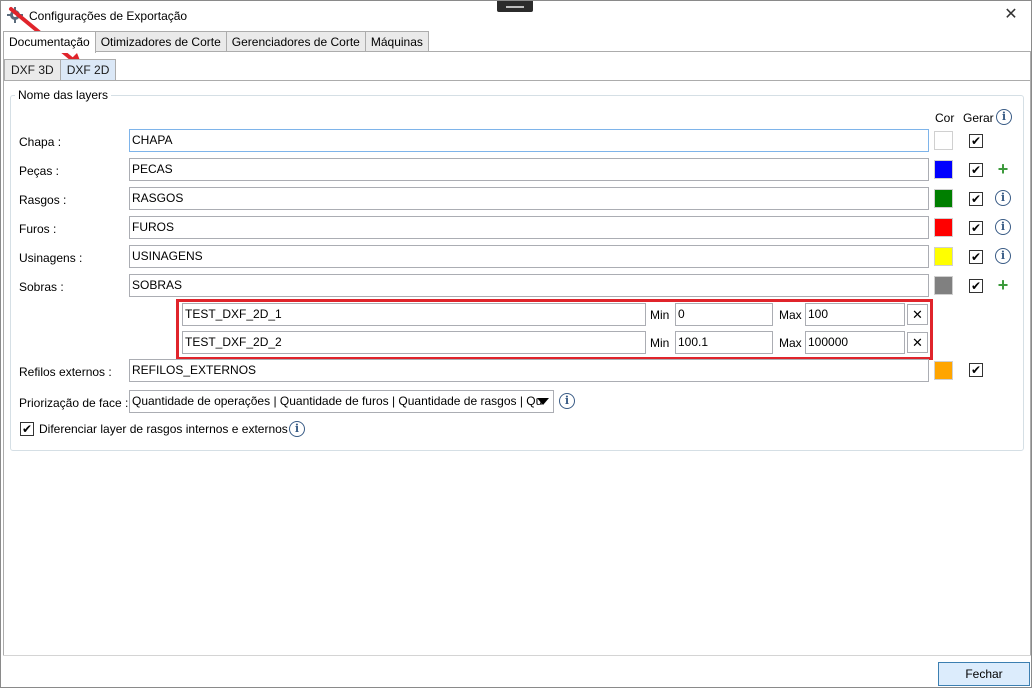  I want to click on pecas-label: Peças :, so click(39, 171).